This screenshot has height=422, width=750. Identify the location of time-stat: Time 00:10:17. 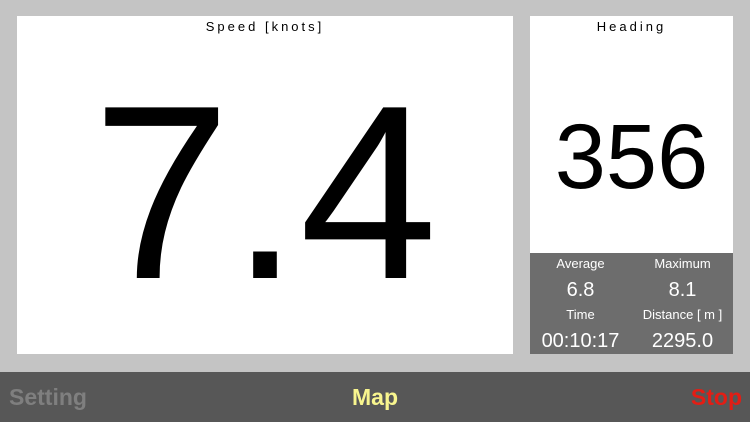
(580, 330).